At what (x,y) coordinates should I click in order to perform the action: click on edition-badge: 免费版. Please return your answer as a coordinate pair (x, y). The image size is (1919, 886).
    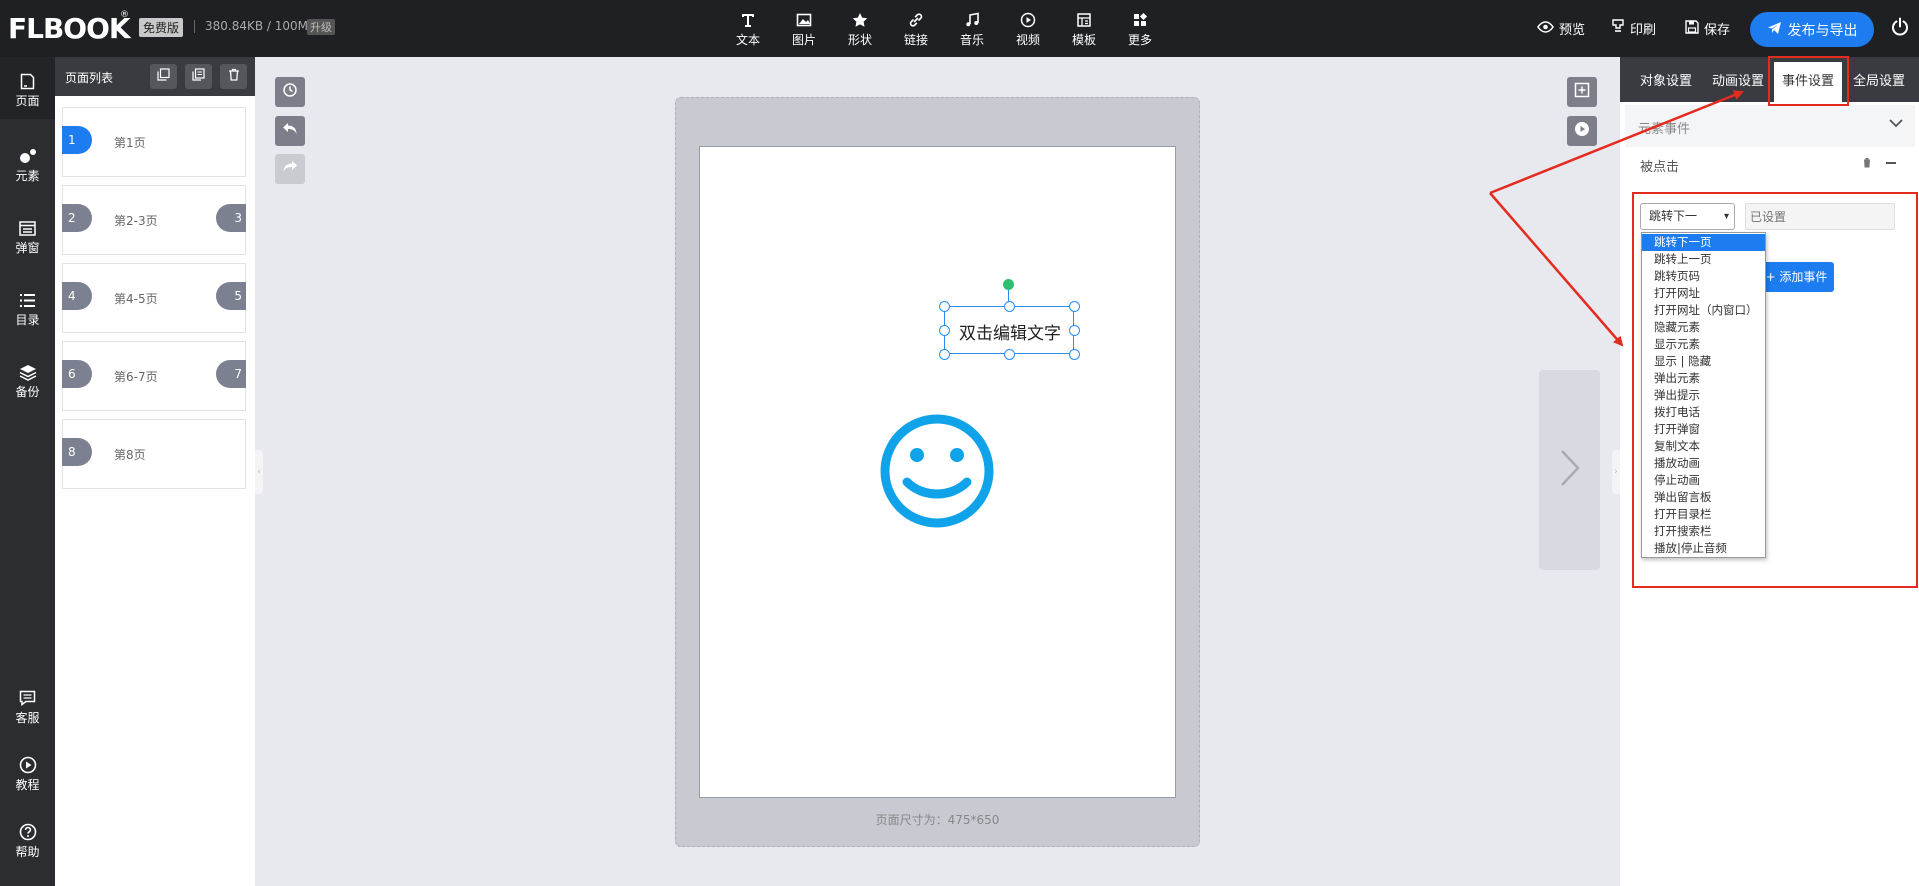
    Looking at the image, I should click on (161, 27).